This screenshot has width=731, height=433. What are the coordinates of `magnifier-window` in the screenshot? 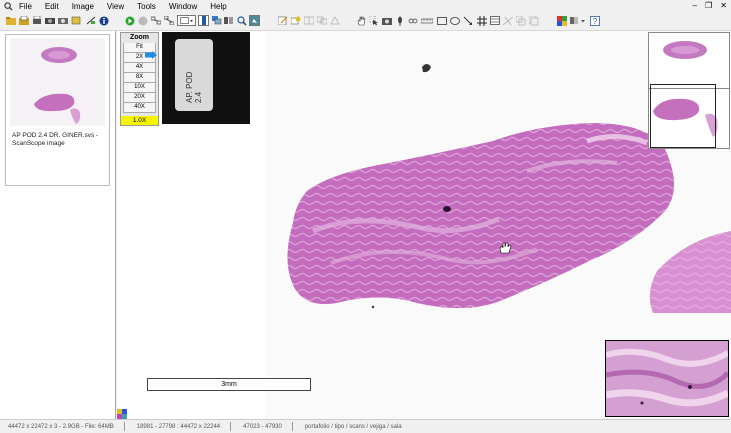 It's located at (667, 378).